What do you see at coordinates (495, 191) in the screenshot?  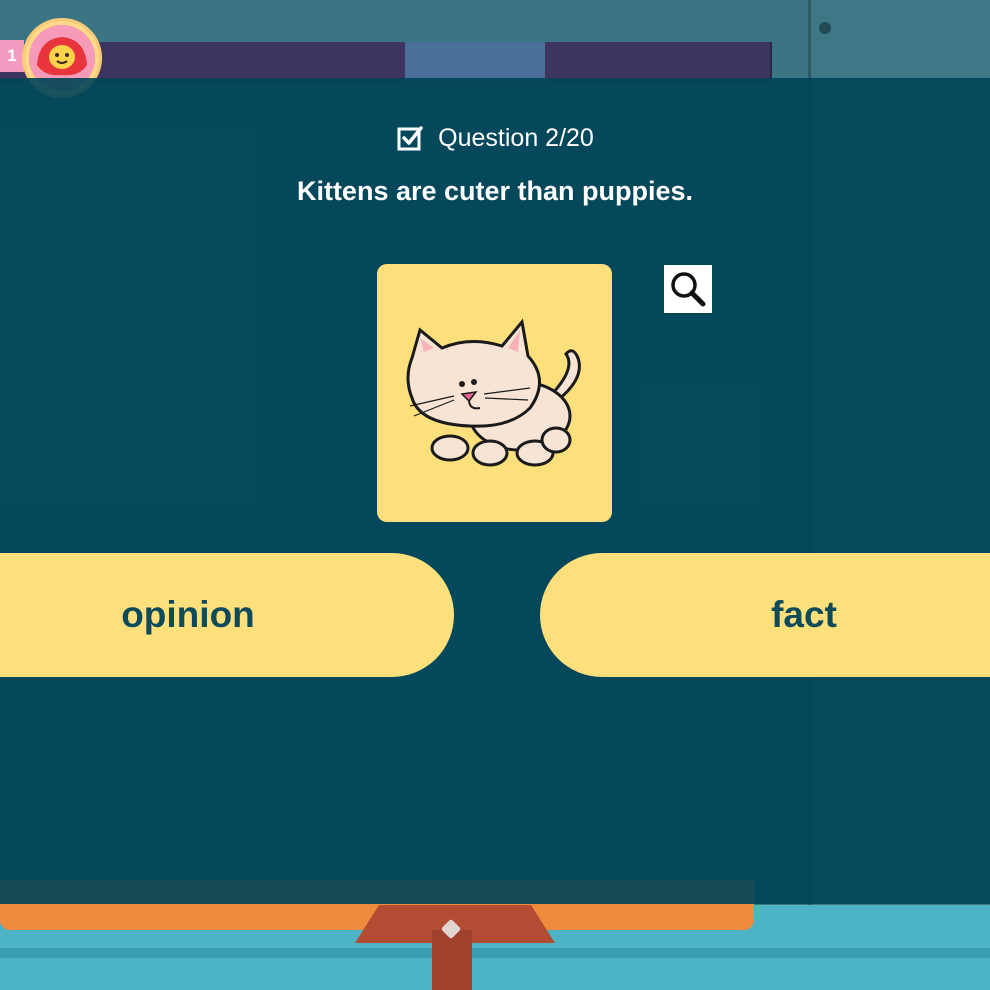 I see `question-text: Kittens are cuter than puppies.` at bounding box center [495, 191].